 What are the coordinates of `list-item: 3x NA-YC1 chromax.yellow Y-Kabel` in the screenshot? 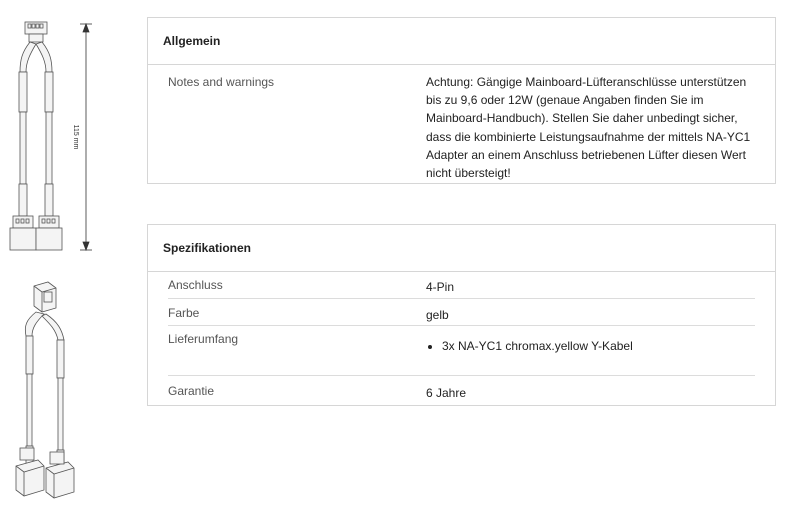 It's located at (598, 346).